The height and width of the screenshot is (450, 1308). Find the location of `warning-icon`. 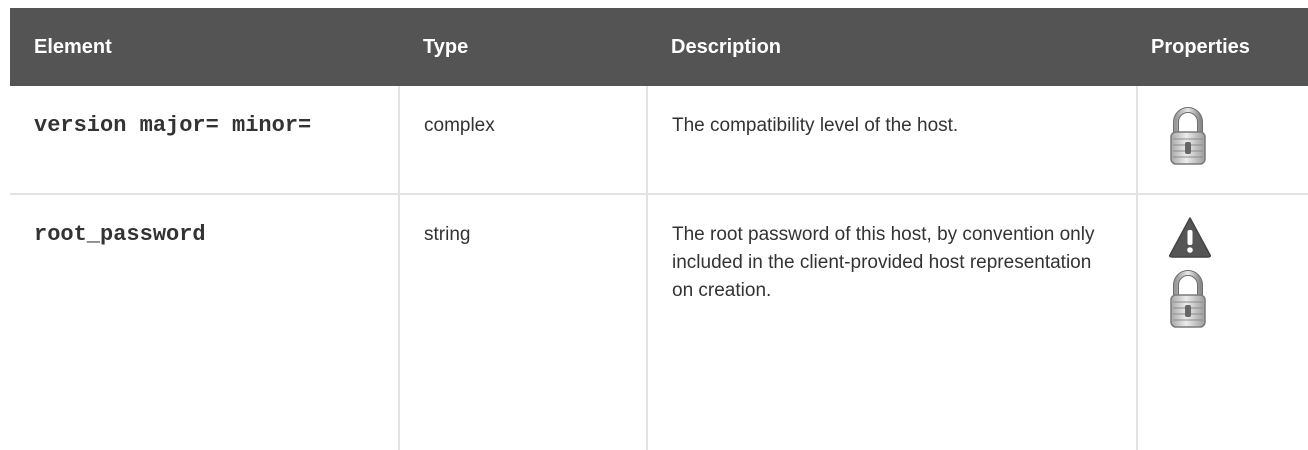

warning-icon is located at coordinates (1237, 237).